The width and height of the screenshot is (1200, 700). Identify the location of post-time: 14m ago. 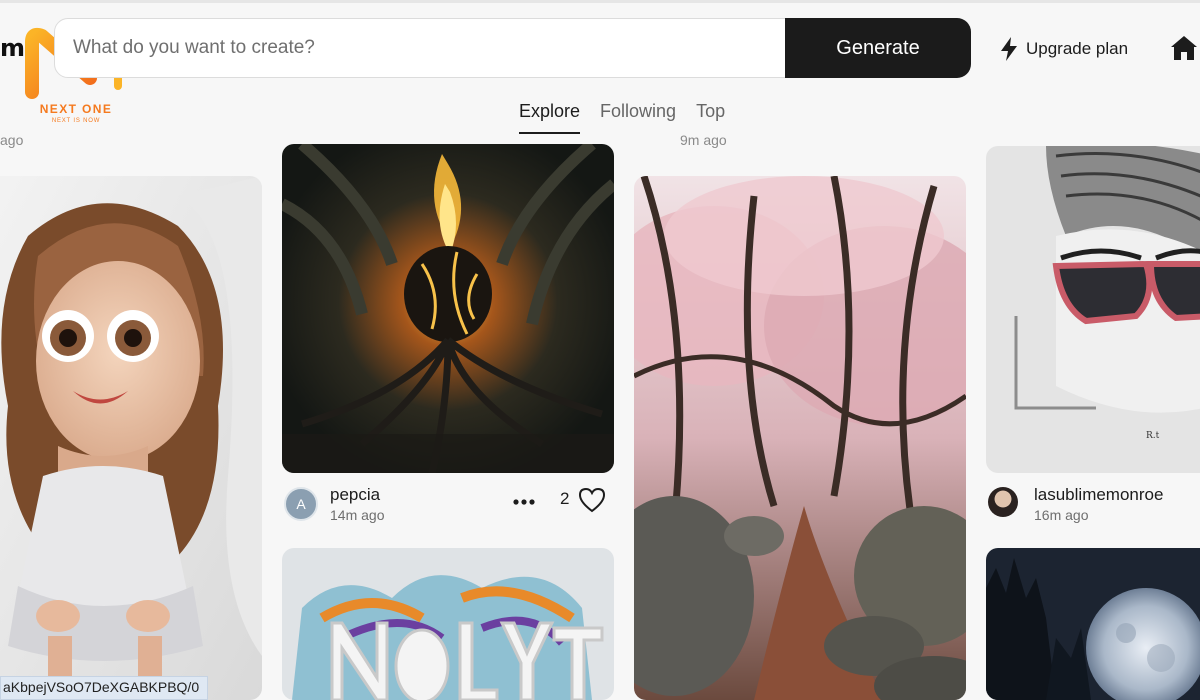
(357, 515).